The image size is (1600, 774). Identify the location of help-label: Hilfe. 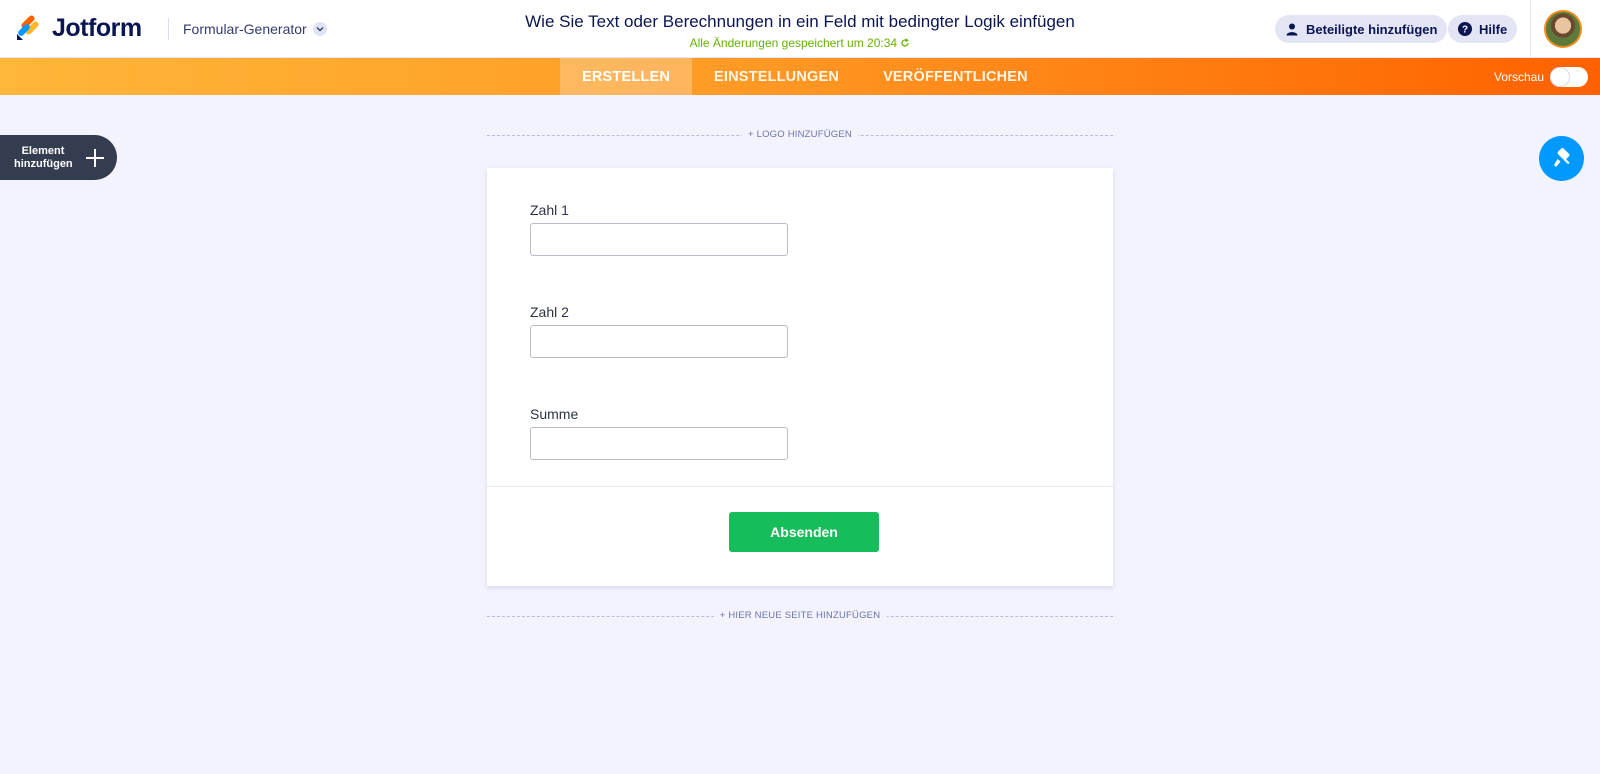
(1493, 29).